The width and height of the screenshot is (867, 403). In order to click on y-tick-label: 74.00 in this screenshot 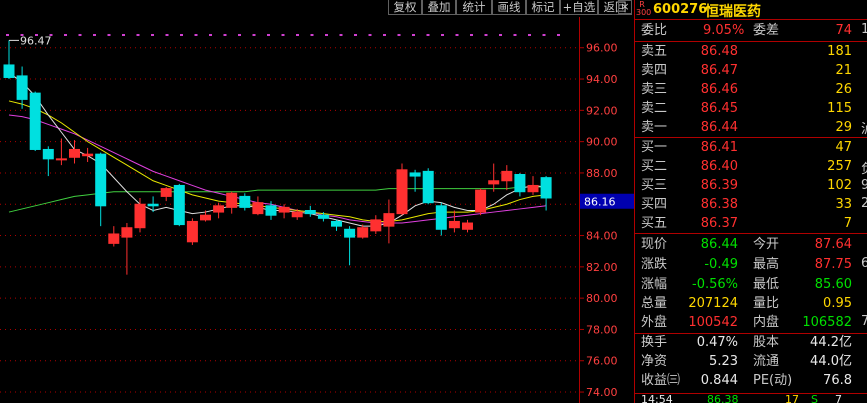, I will do `click(602, 392)`.